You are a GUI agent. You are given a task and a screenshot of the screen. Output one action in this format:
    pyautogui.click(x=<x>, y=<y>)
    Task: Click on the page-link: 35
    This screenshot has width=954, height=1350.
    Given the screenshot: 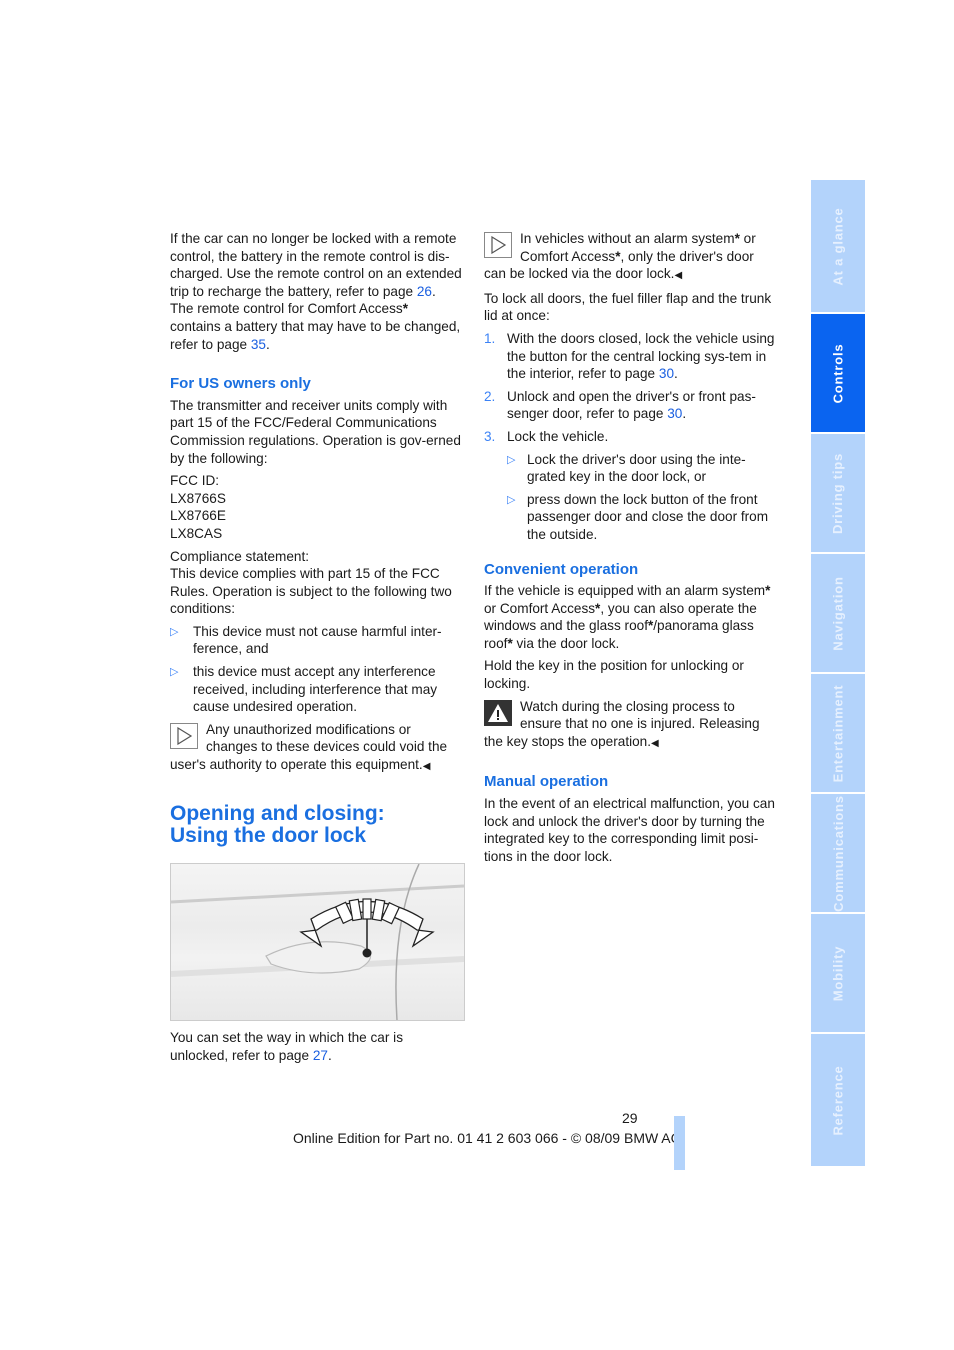 What is the action you would take?
    pyautogui.click(x=258, y=344)
    